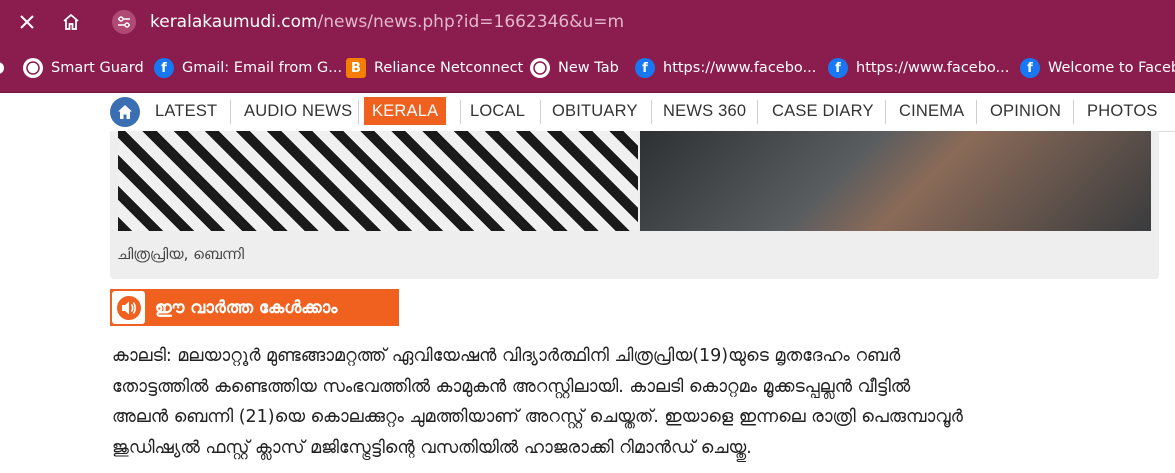  I want to click on home-button, so click(71, 22).